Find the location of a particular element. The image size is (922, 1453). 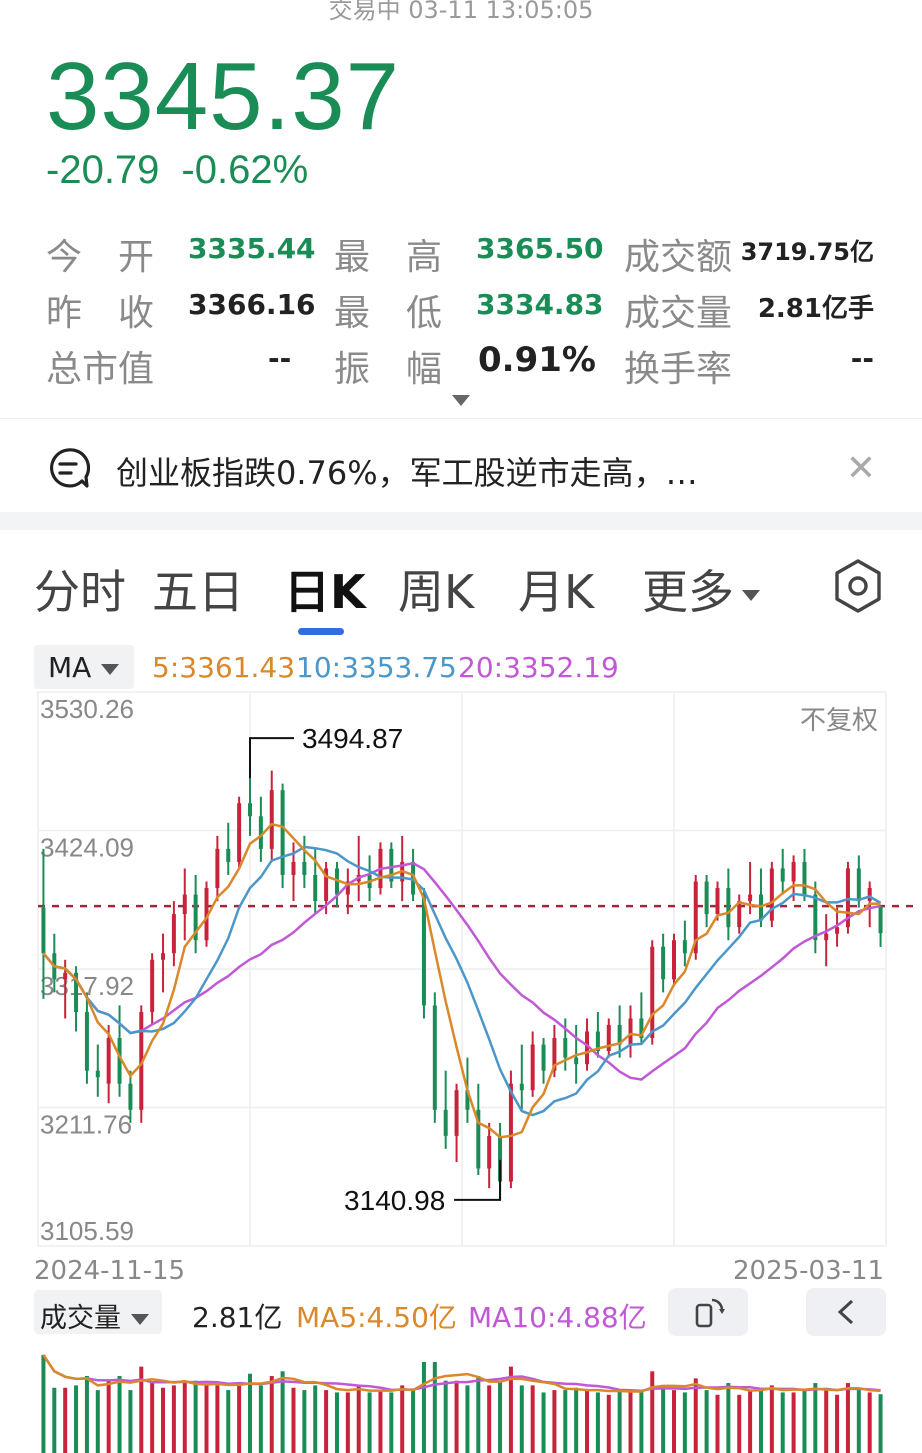

indicator-select: MA is located at coordinates (84, 667).